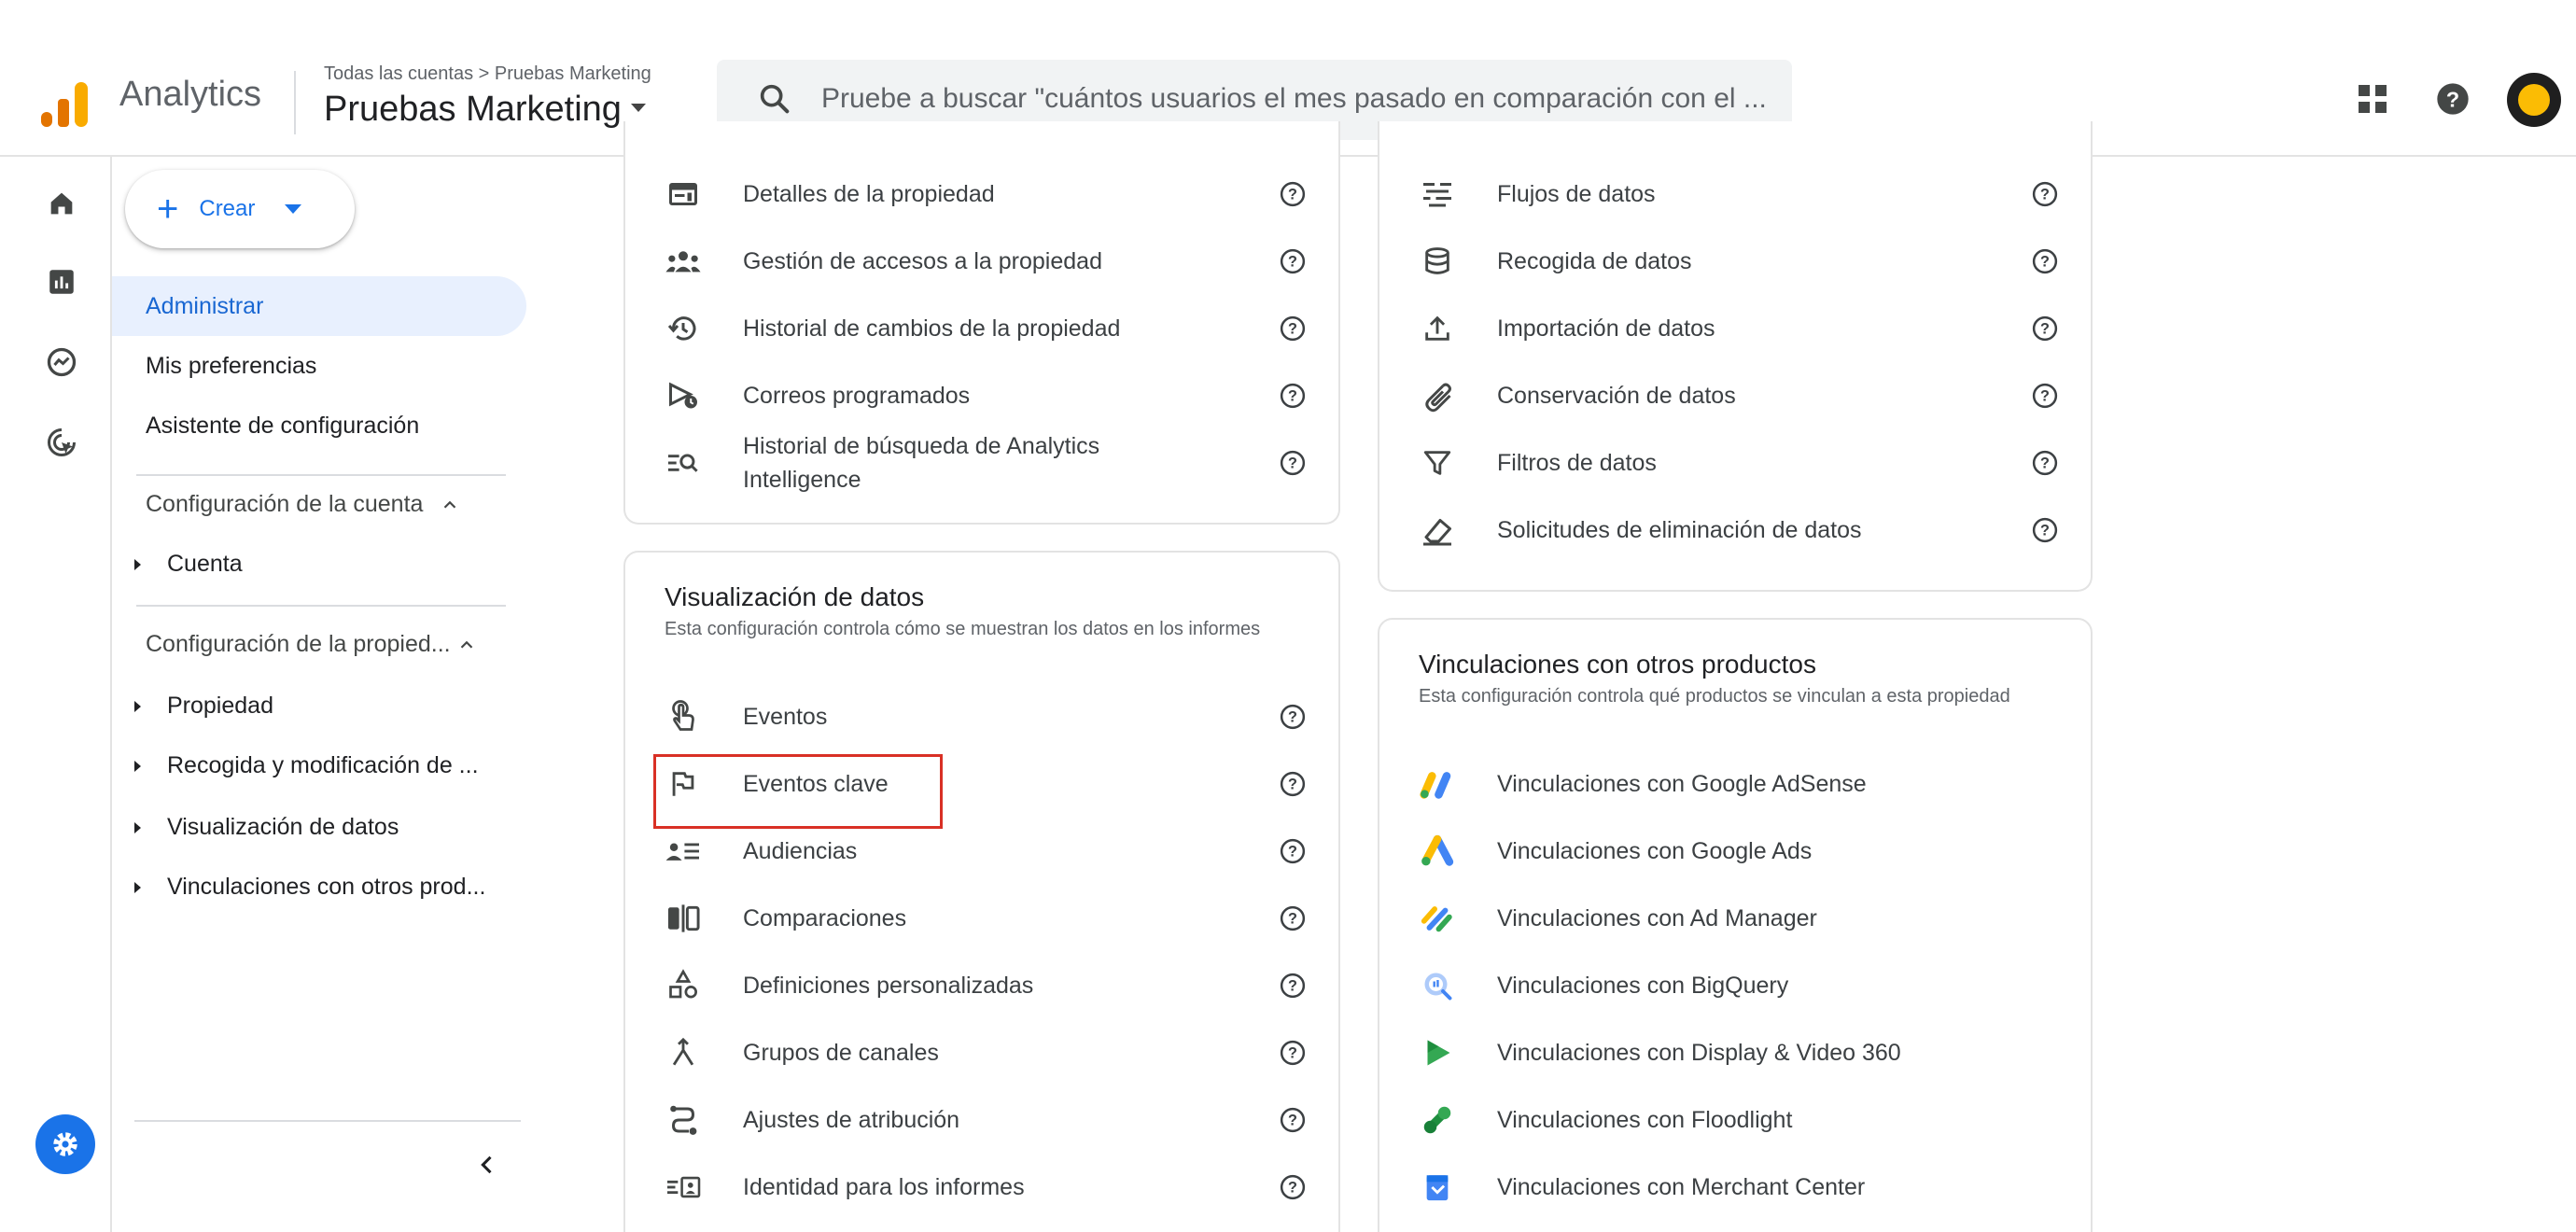 The height and width of the screenshot is (1232, 2576). What do you see at coordinates (683, 395) in the screenshot?
I see `scheduled-email-icon` at bounding box center [683, 395].